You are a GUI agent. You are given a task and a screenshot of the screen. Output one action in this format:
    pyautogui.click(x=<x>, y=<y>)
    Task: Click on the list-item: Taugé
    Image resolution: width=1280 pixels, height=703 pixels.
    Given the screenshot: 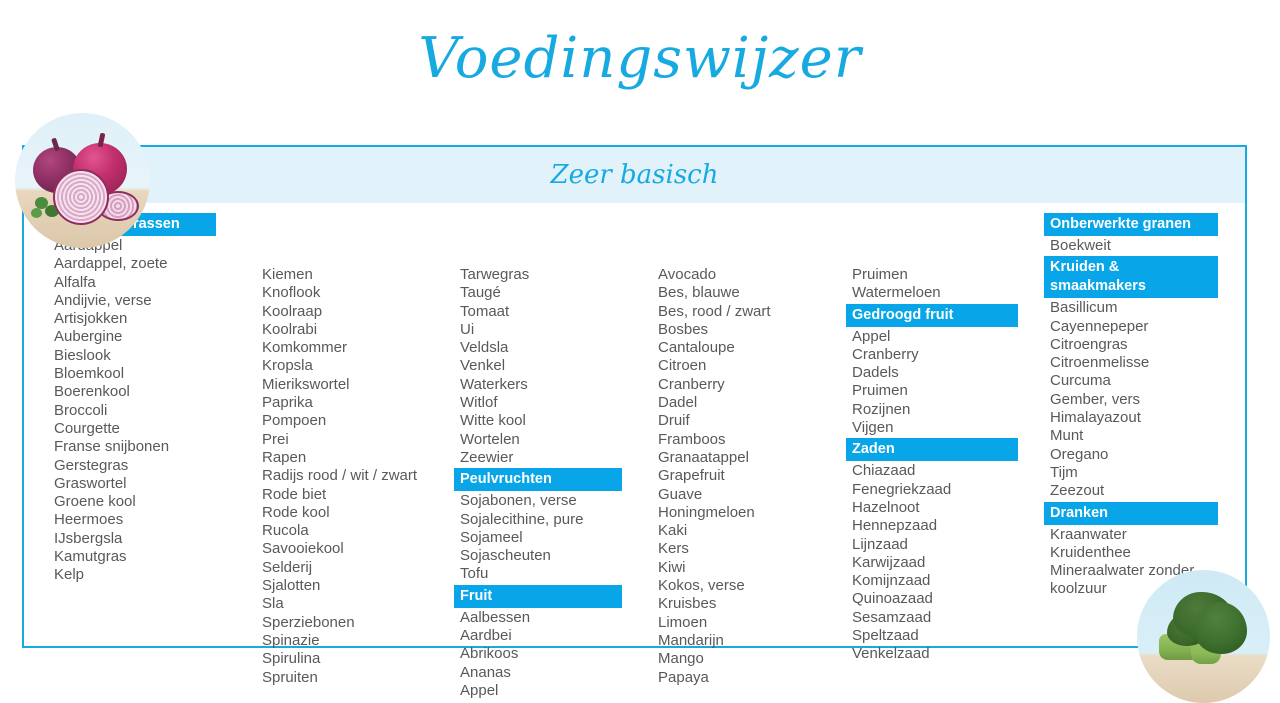 What is the action you would take?
    pyautogui.click(x=480, y=293)
    